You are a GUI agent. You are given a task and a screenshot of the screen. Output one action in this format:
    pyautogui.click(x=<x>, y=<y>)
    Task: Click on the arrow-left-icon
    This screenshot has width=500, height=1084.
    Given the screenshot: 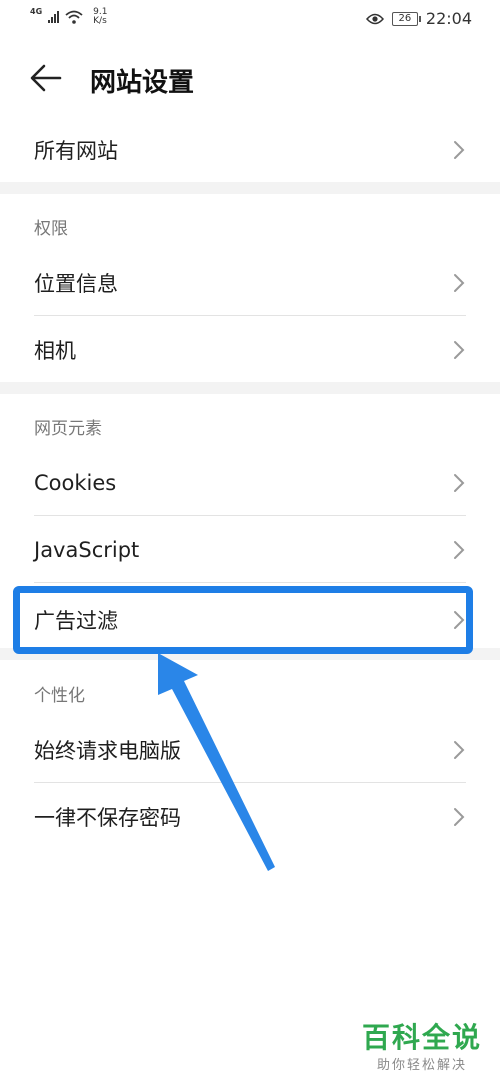 What is the action you would take?
    pyautogui.click(x=46, y=78)
    